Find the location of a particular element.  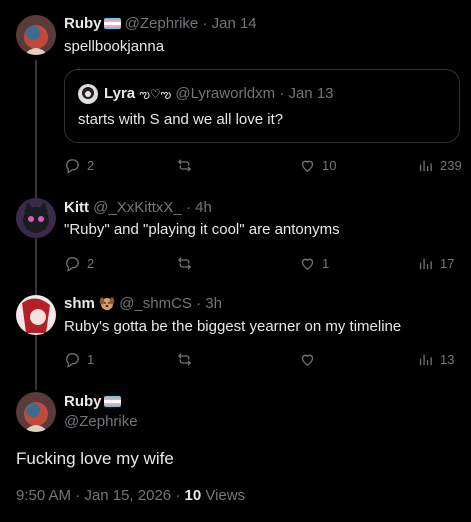

display-name: Kitt is located at coordinates (76, 207).